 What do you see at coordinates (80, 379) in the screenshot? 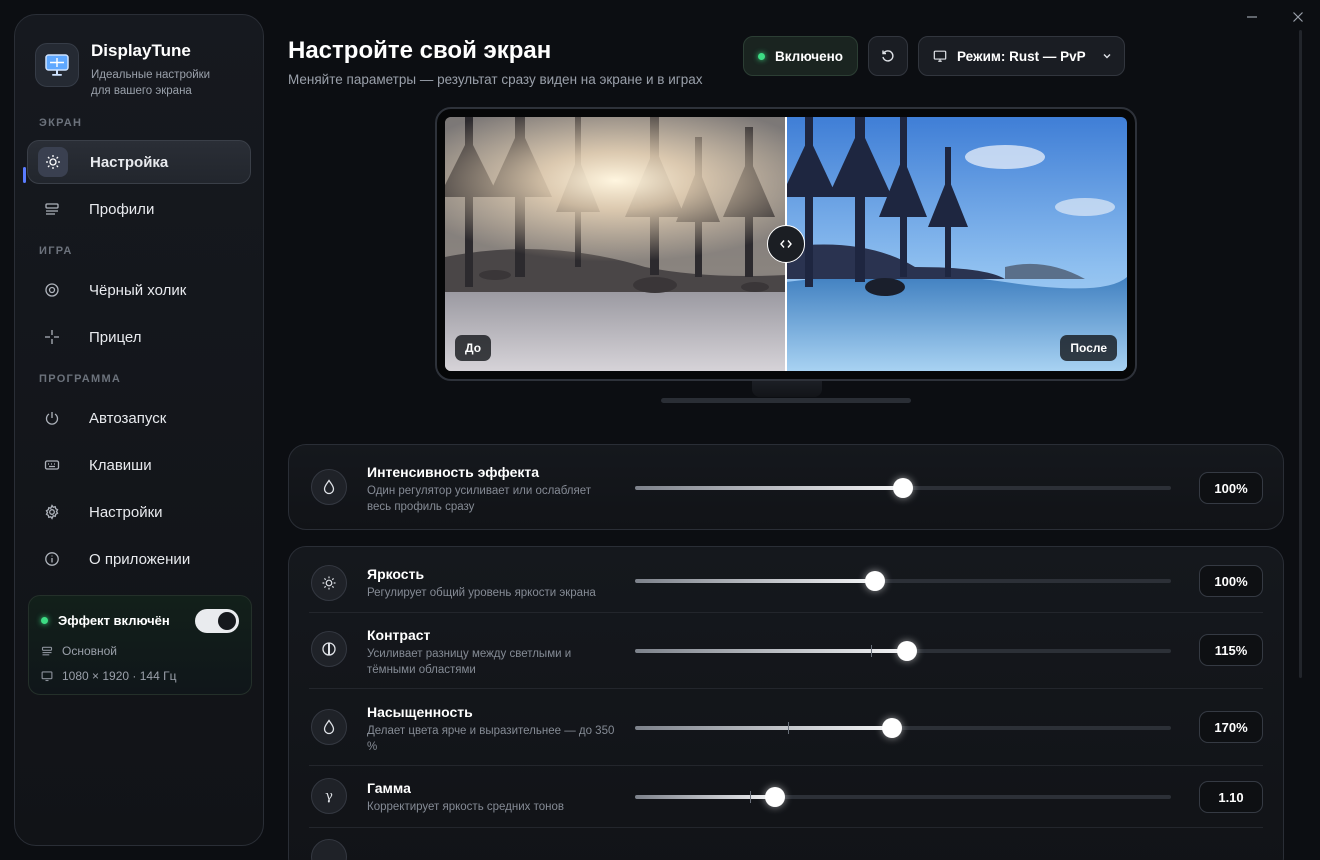
I see `section-program-label: ПРОГРАММА` at bounding box center [80, 379].